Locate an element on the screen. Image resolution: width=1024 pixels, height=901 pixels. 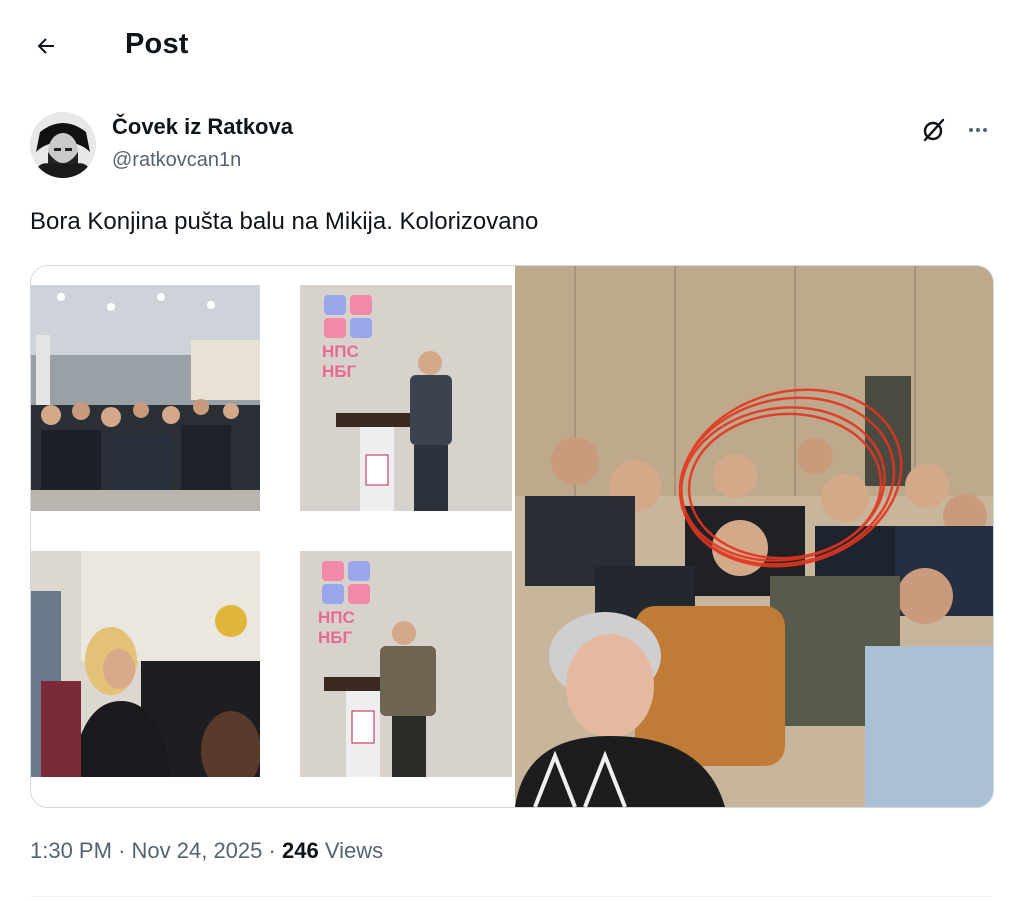
header: Post is located at coordinates (512, 46).